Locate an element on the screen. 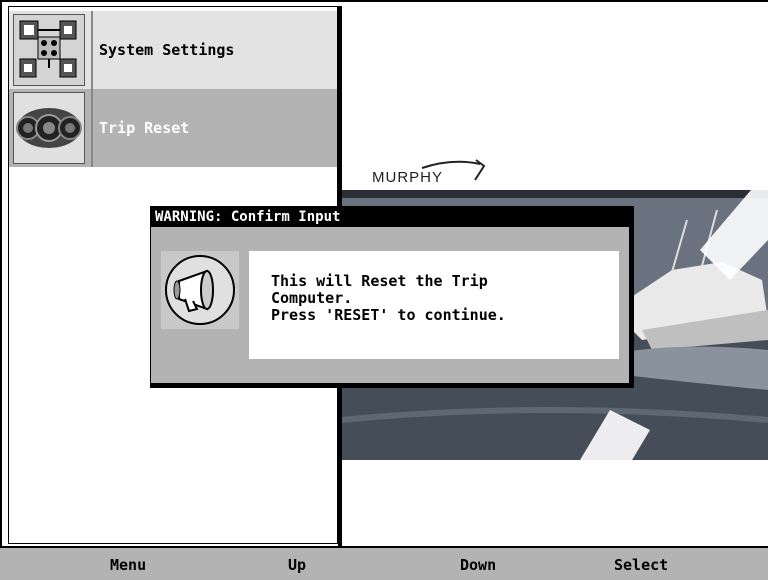 The image size is (768, 580). dialog-title: WARNING: Confirm Input is located at coordinates (390, 217).